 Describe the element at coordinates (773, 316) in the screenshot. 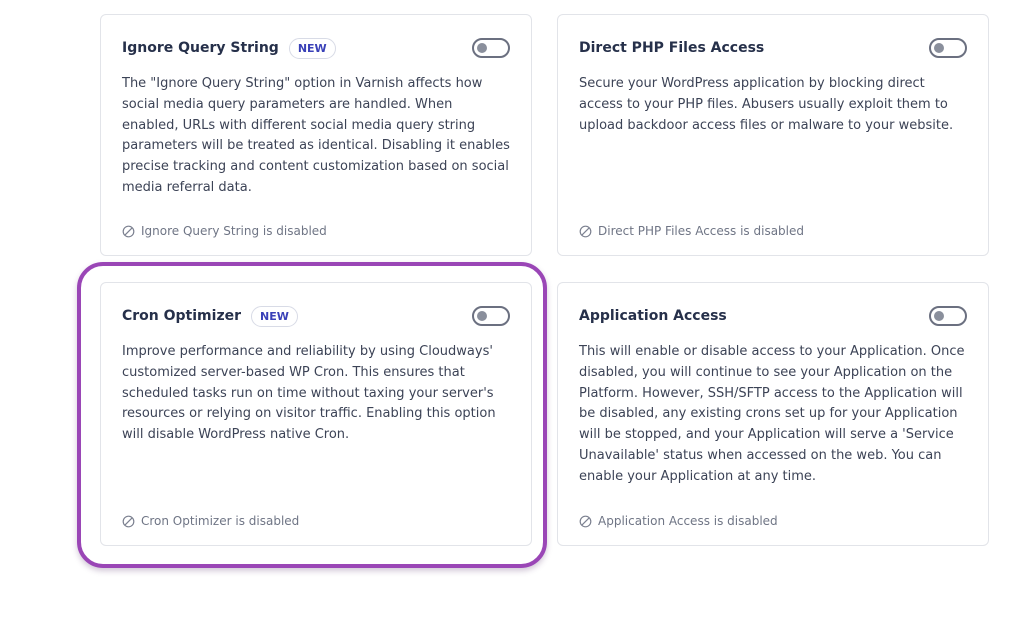

I see `card-header: Application Access` at that location.